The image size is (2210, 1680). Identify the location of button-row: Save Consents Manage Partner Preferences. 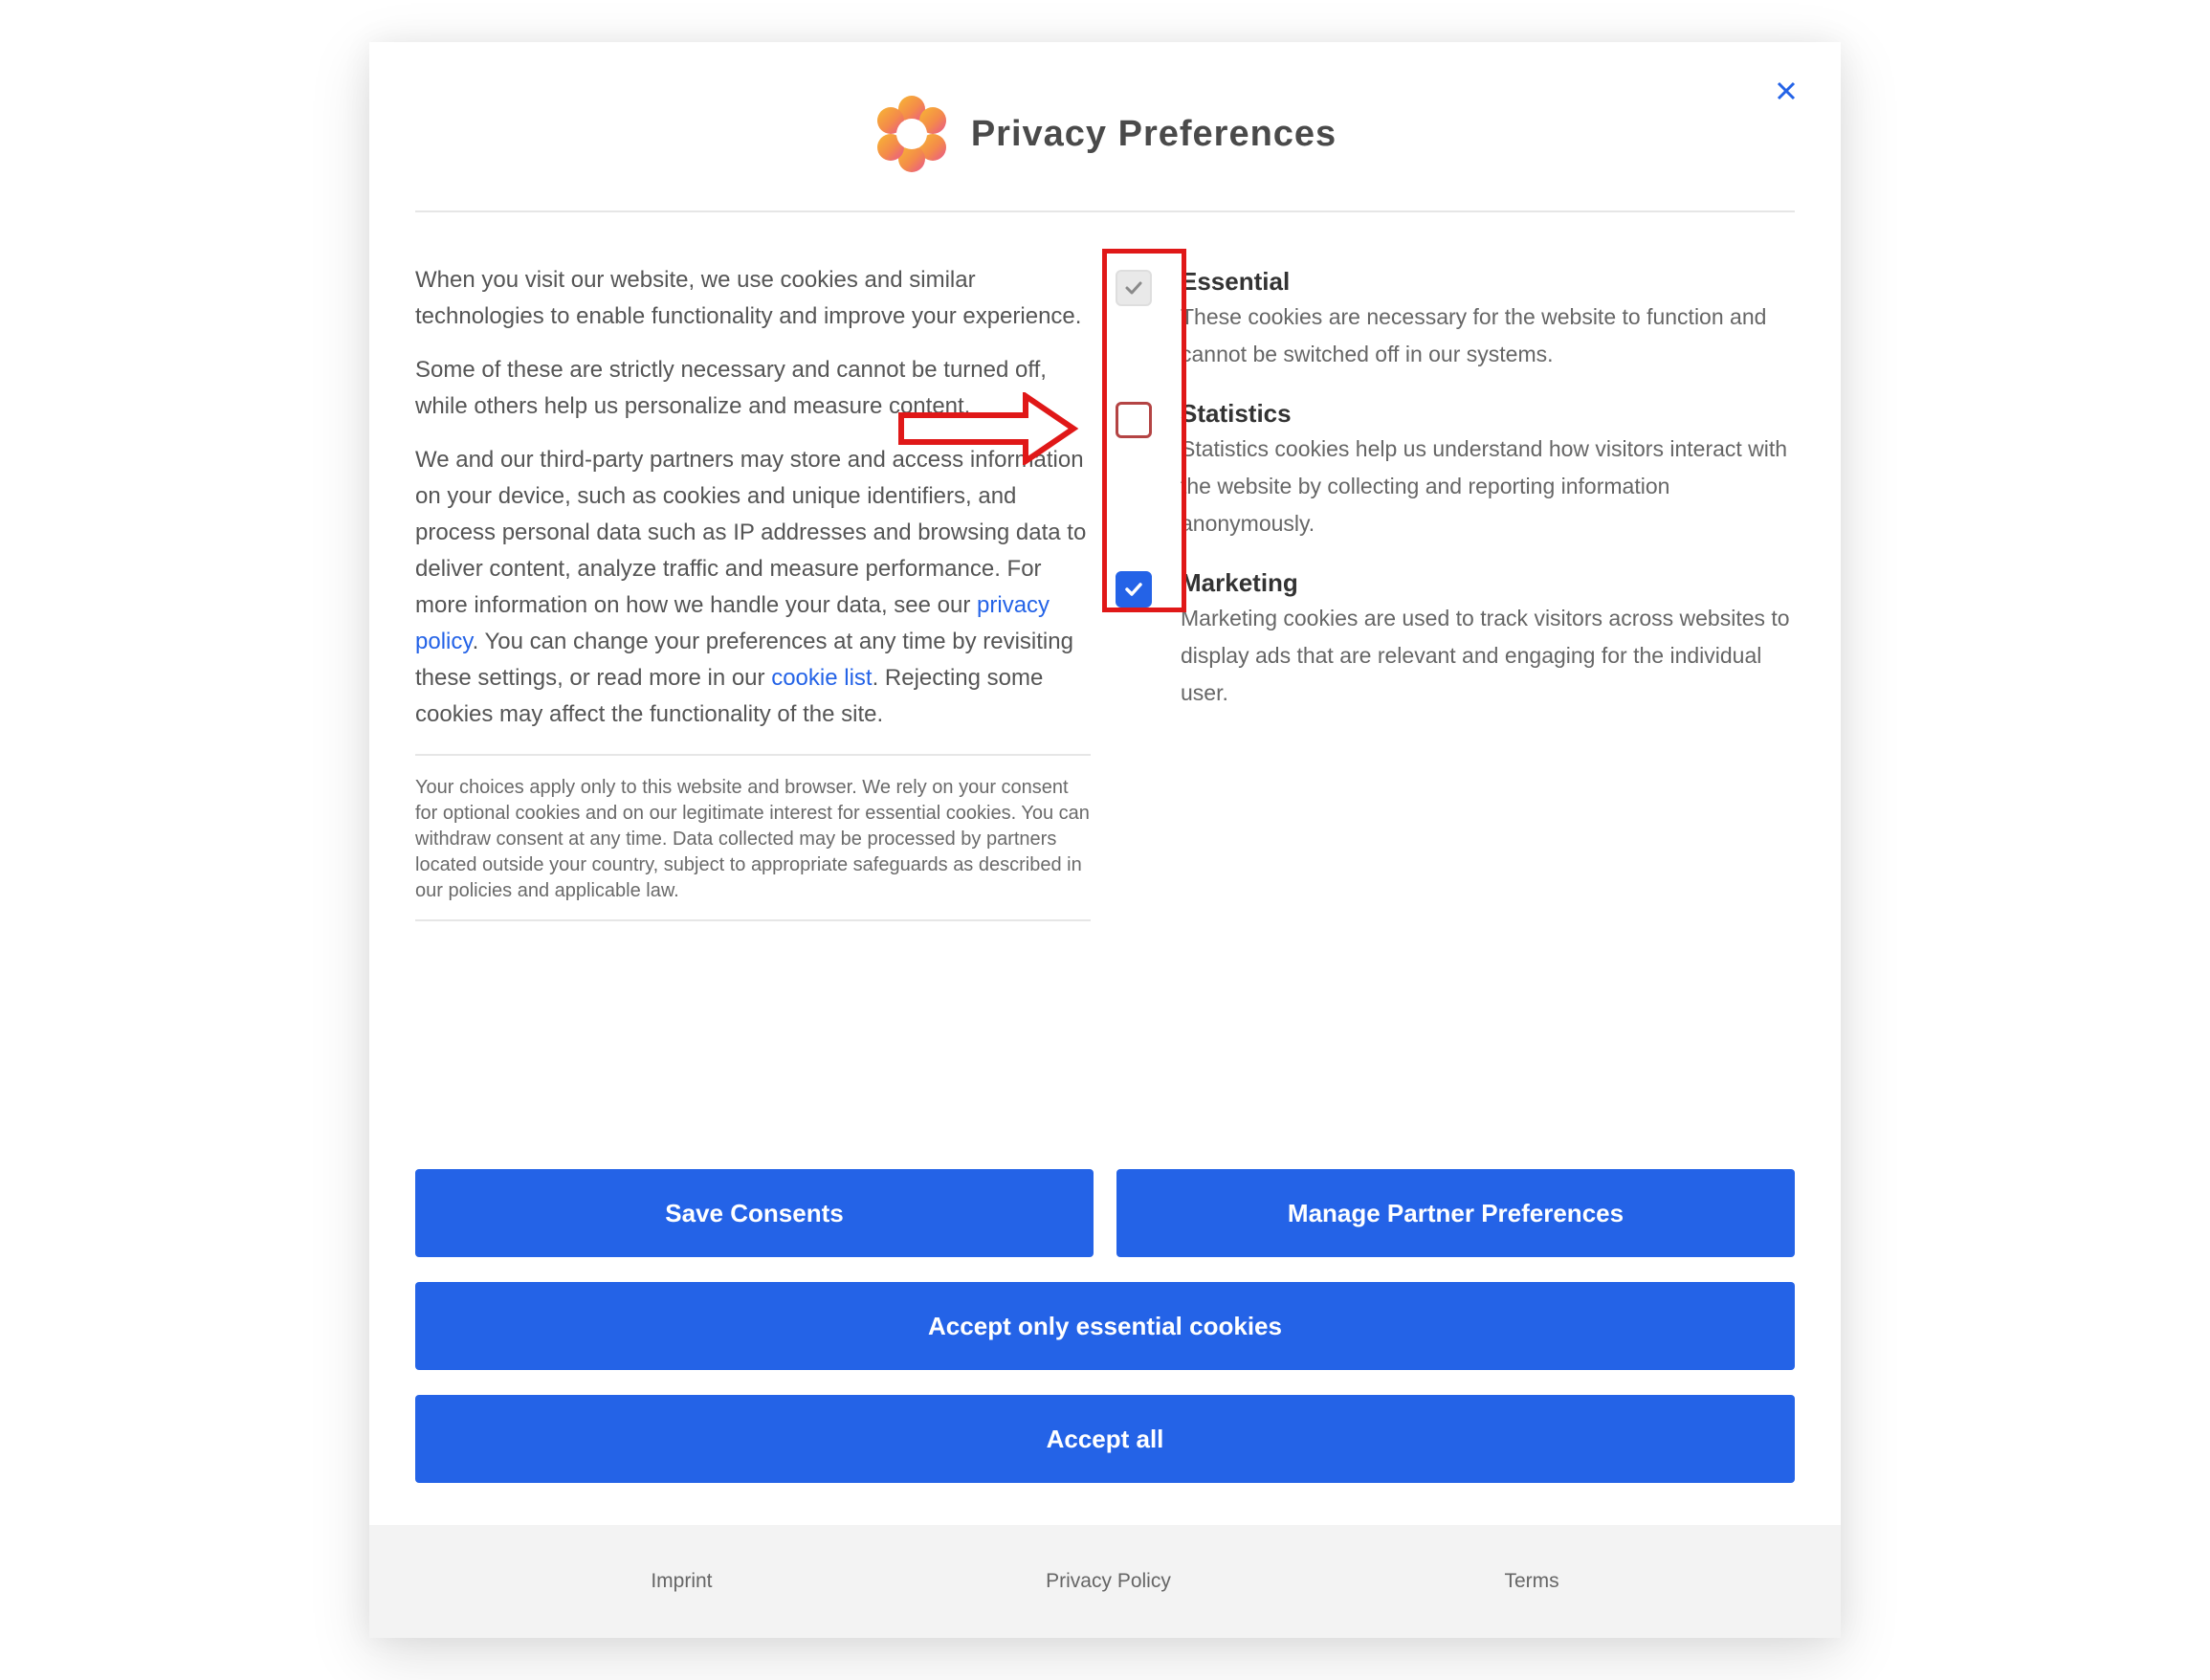
(1105, 1213).